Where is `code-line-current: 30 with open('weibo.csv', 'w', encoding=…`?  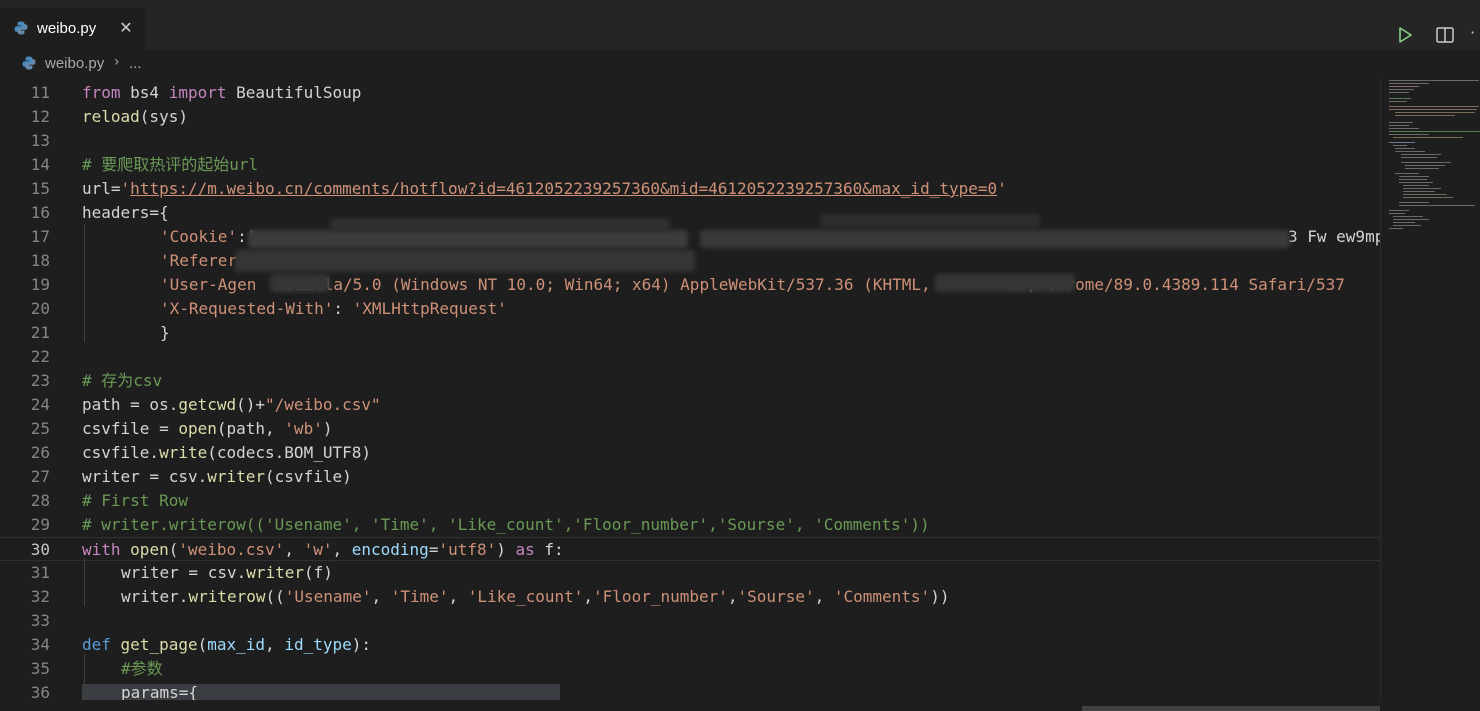 code-line-current: 30 with open('weibo.csv', 'w', encoding=… is located at coordinates (690, 549).